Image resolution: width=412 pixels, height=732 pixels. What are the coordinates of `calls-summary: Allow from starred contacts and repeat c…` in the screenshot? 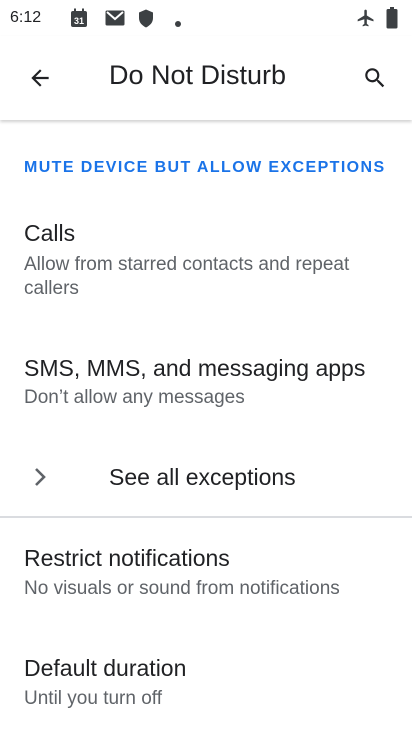 It's located at (187, 276).